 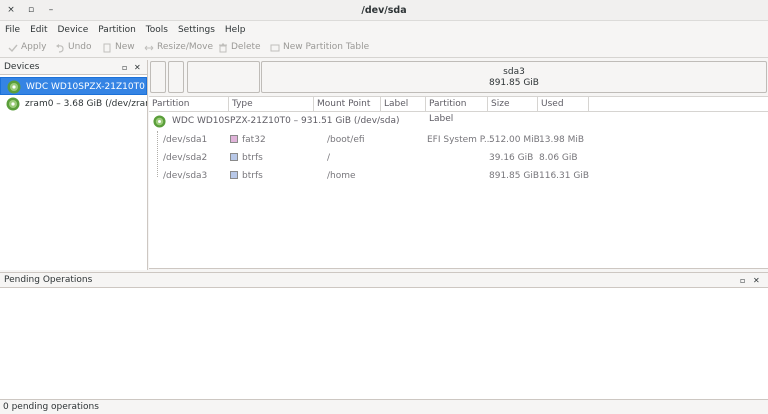 I want to click on used-cell: 13.98 MiB, so click(x=562, y=140).